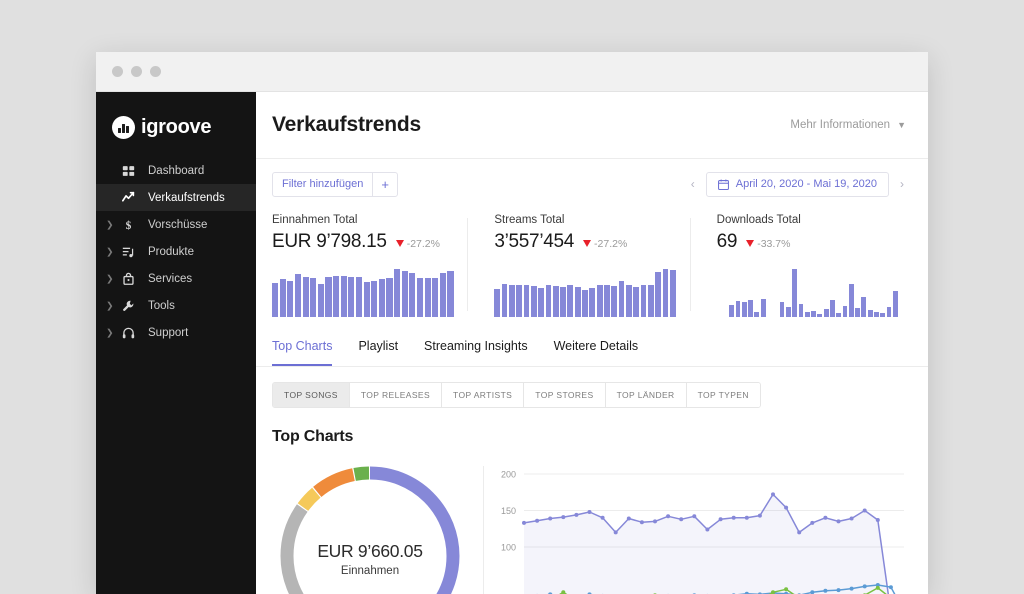  What do you see at coordinates (176, 197) in the screenshot?
I see `sidebar-item-verkaufstrends: Verkaufstrends` at bounding box center [176, 197].